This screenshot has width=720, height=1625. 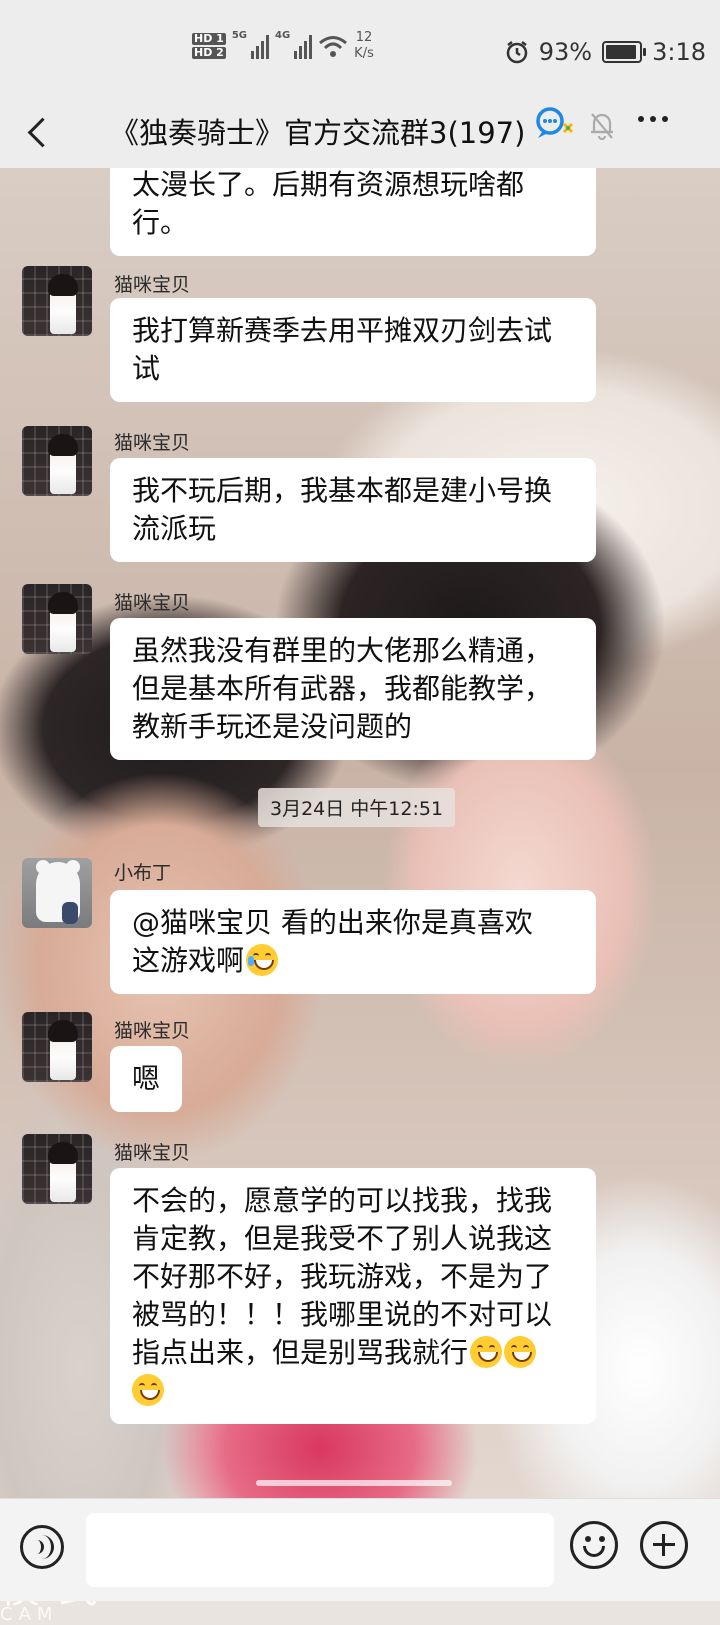 I want to click on message-line: 虽然我没有群里的大佬那么精通，, so click(x=342, y=650).